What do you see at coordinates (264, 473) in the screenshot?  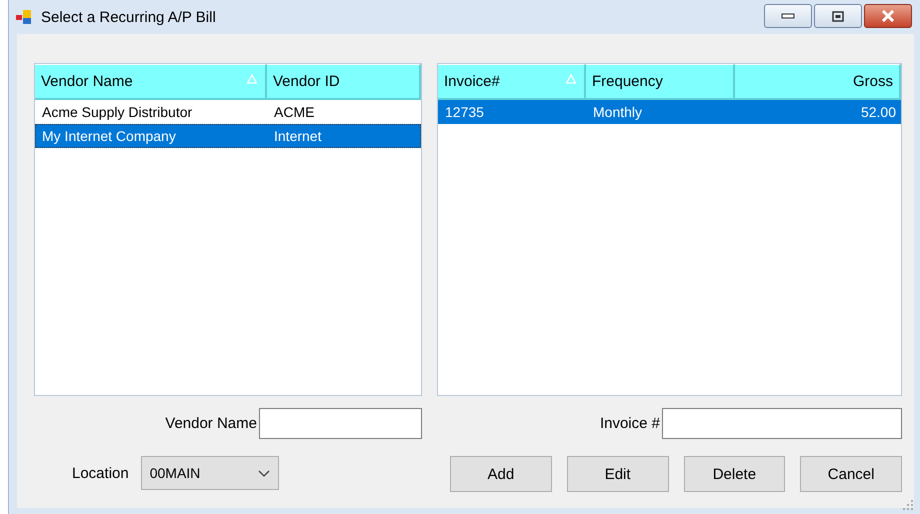 I see `chevron-down-icon` at bounding box center [264, 473].